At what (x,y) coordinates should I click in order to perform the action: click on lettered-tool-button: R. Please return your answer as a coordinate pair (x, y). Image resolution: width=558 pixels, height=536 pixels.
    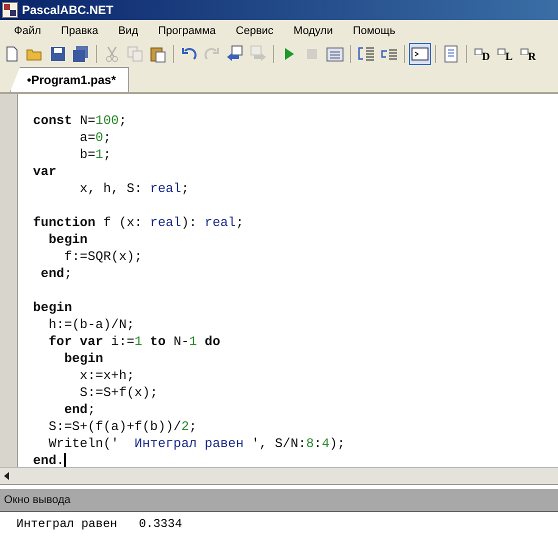
    Looking at the image, I should click on (528, 54).